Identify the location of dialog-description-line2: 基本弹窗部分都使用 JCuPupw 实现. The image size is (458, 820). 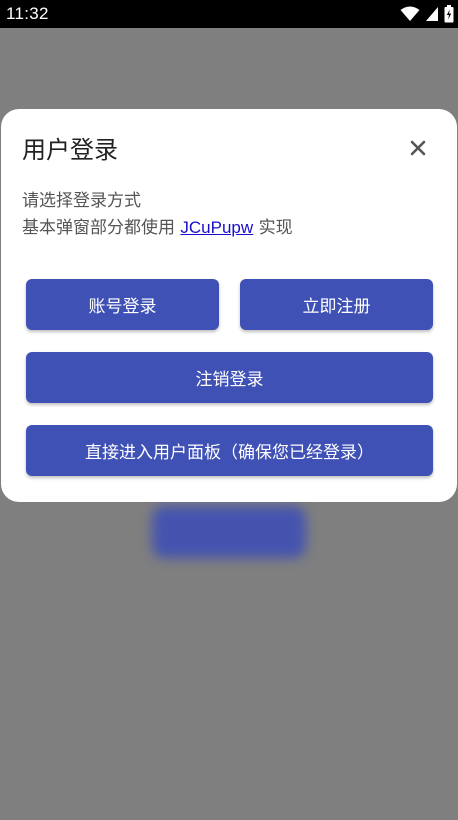
(157, 228).